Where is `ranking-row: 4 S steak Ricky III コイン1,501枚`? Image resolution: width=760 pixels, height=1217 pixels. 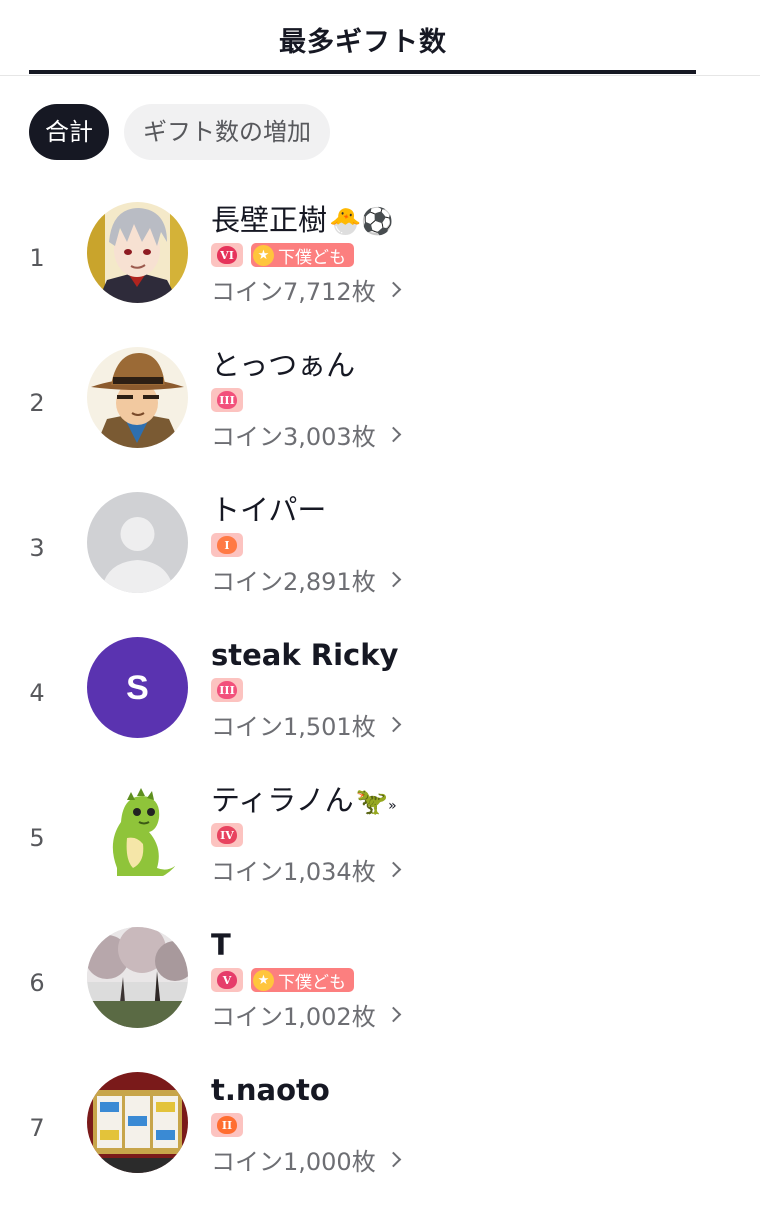 ranking-row: 4 S steak Ricky III コイン1,501枚 is located at coordinates (380, 709).